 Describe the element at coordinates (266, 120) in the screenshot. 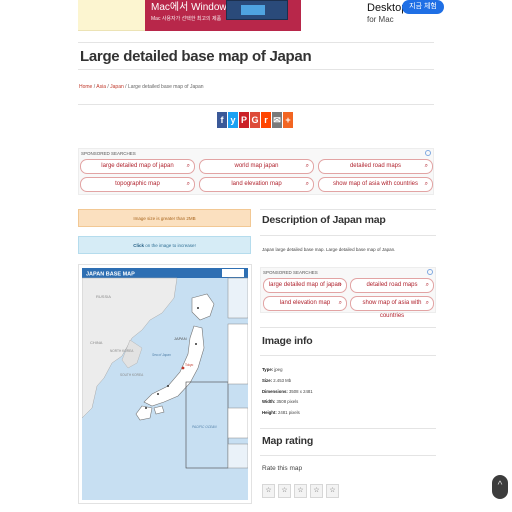

I see `reddit-icon: r` at that location.